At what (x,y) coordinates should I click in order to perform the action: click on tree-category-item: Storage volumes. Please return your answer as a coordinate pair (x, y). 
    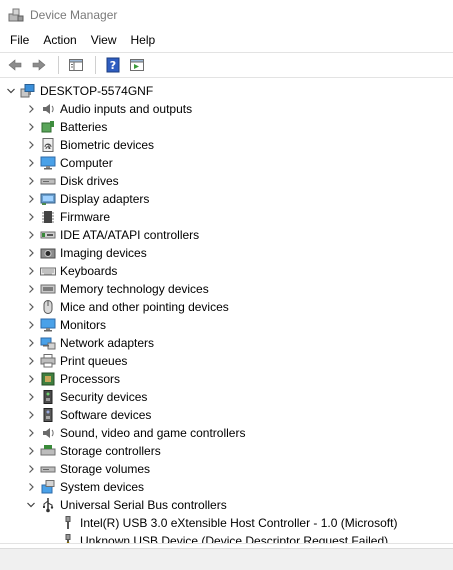
    Looking at the image, I should click on (88, 469).